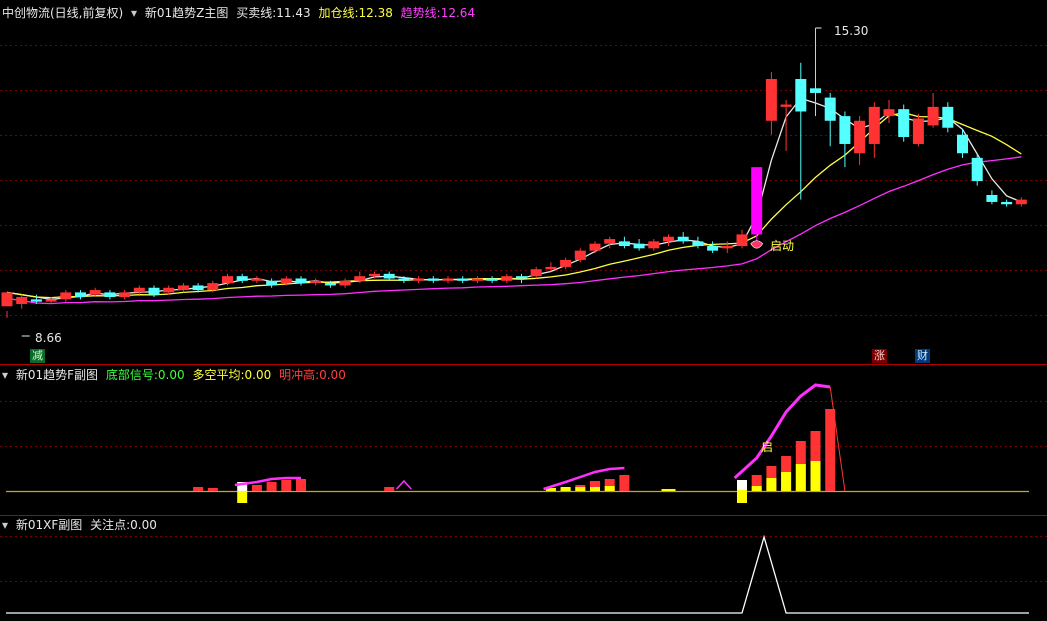 This screenshot has width=1047, height=621. I want to click on finance-marker: 财, so click(922, 356).